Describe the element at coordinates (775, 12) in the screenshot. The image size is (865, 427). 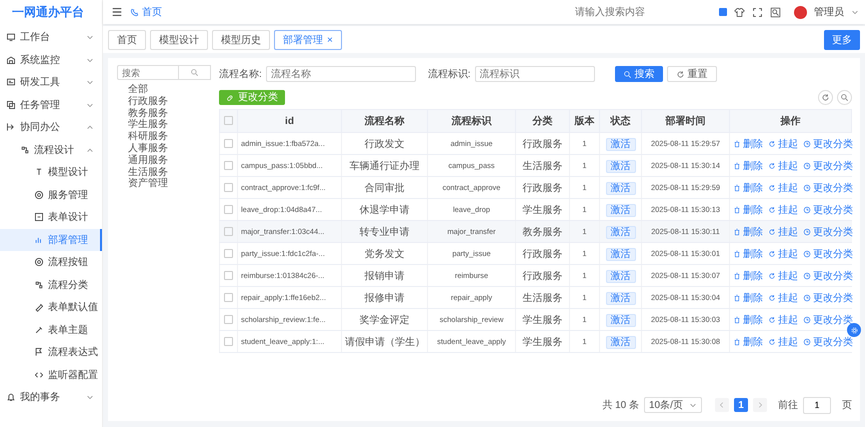
I see `search-icon` at that location.